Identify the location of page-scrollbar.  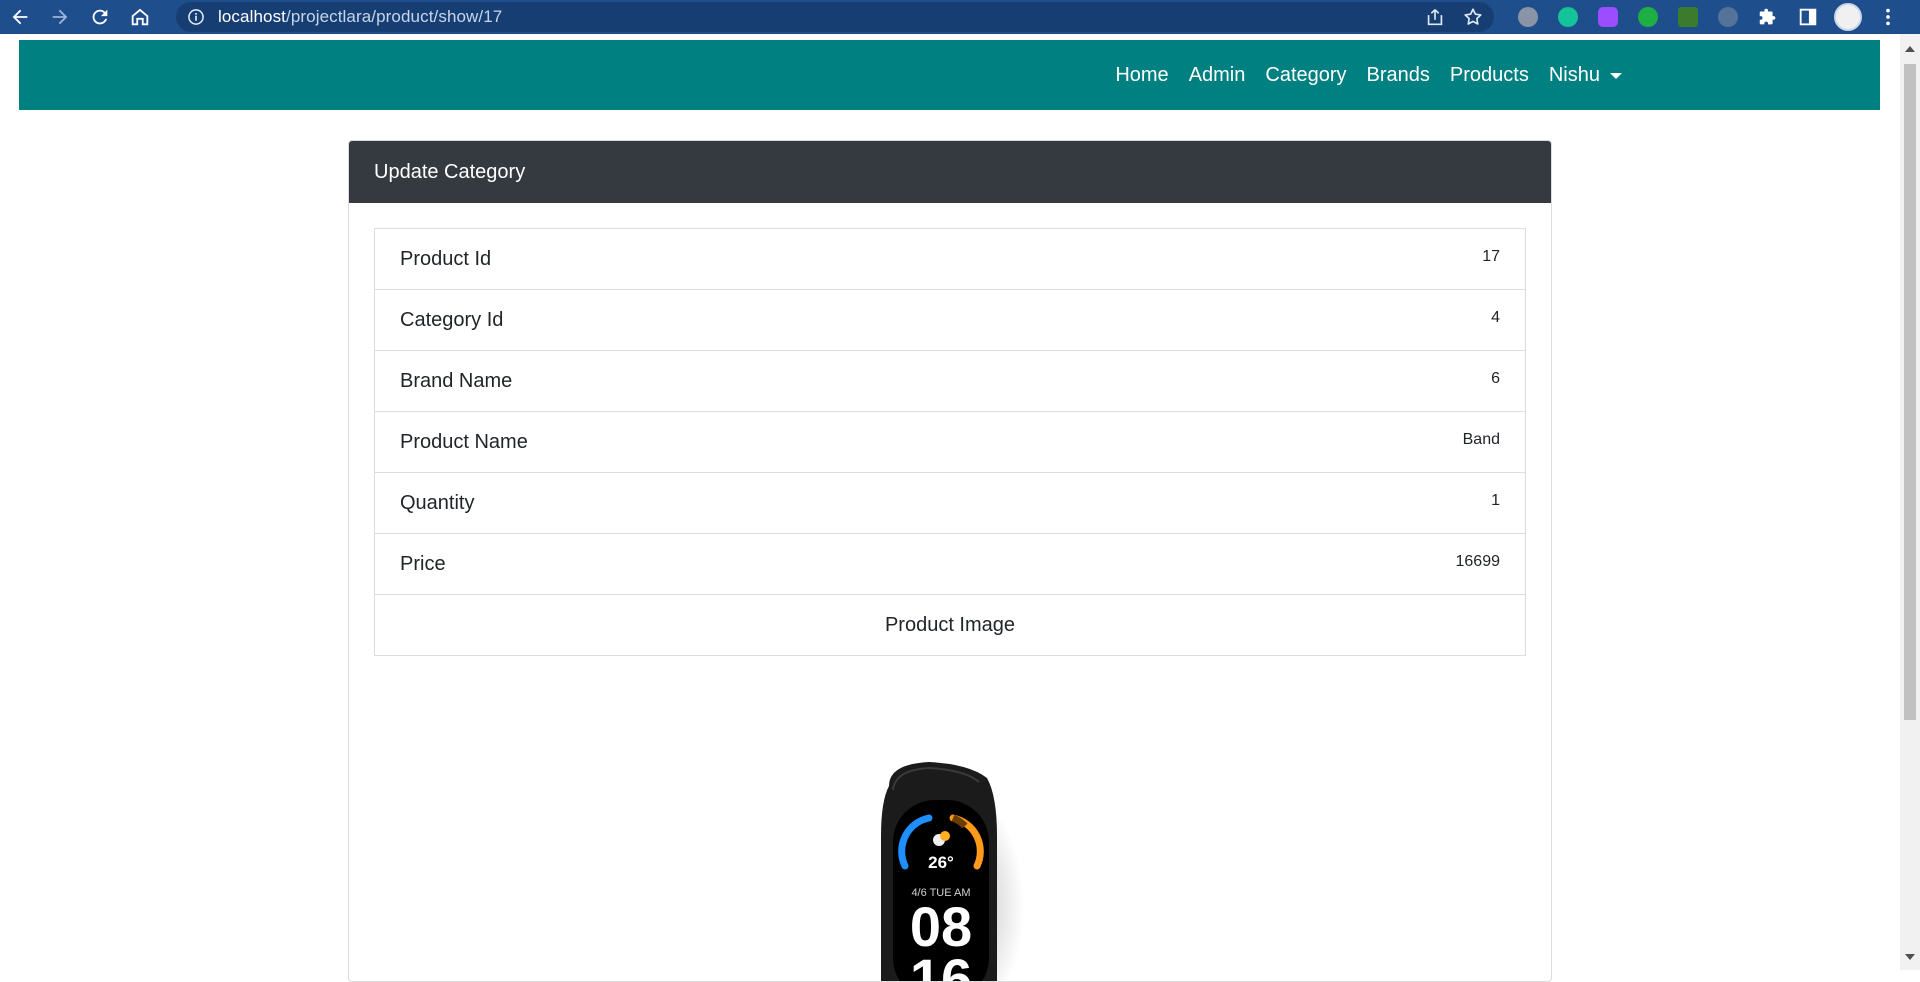
(1910, 502).